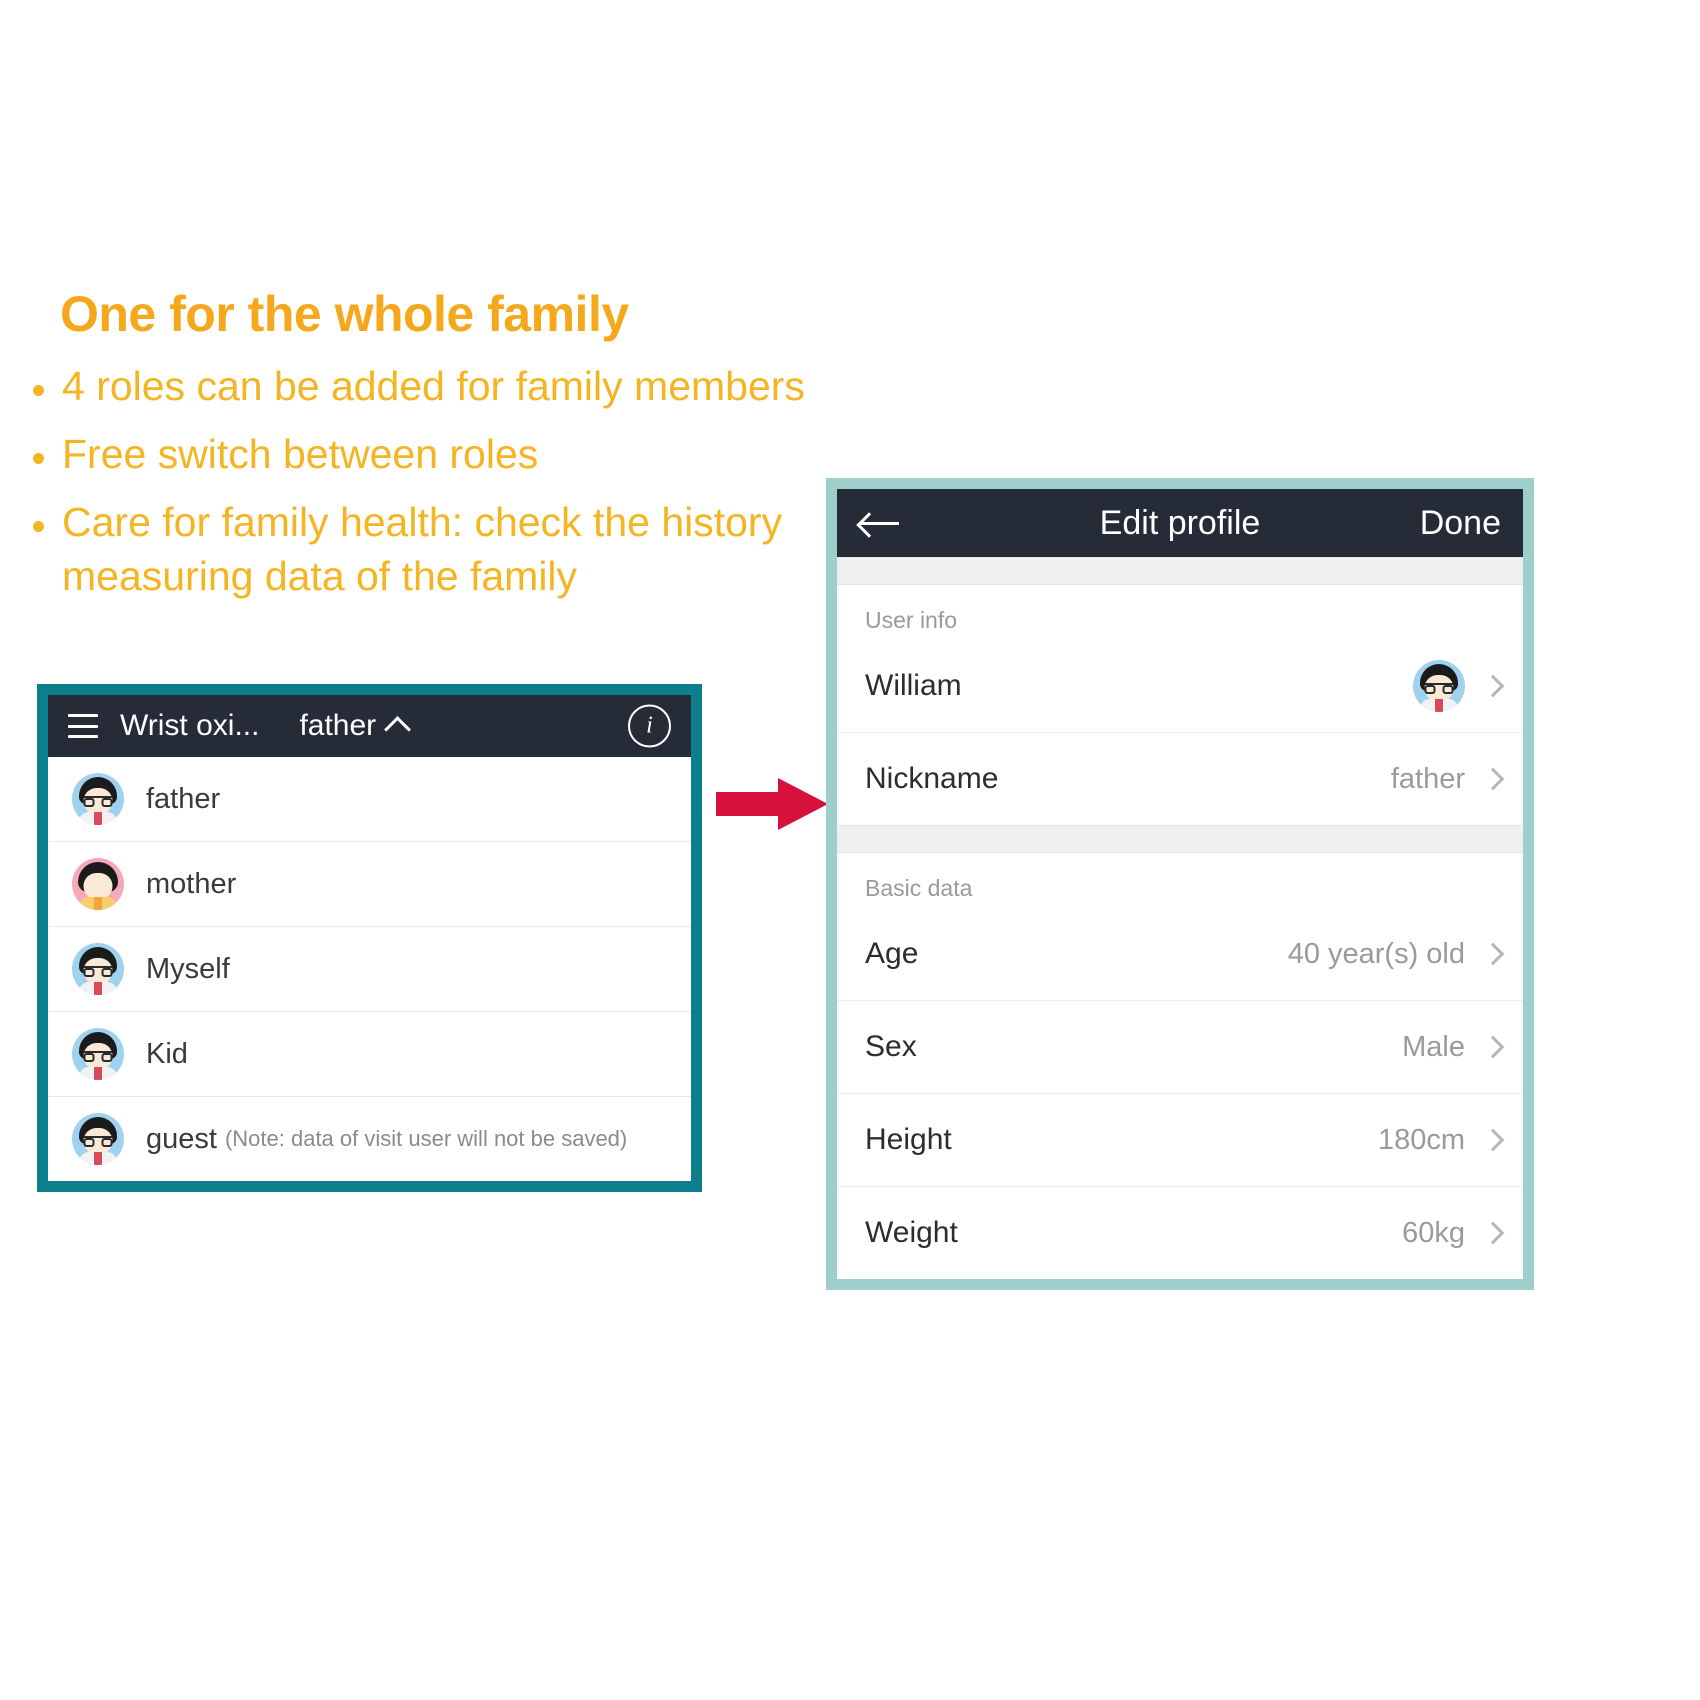 This screenshot has height=1700, width=1700. Describe the element at coordinates (344, 314) in the screenshot. I see `page-title: One for the whole family` at that location.